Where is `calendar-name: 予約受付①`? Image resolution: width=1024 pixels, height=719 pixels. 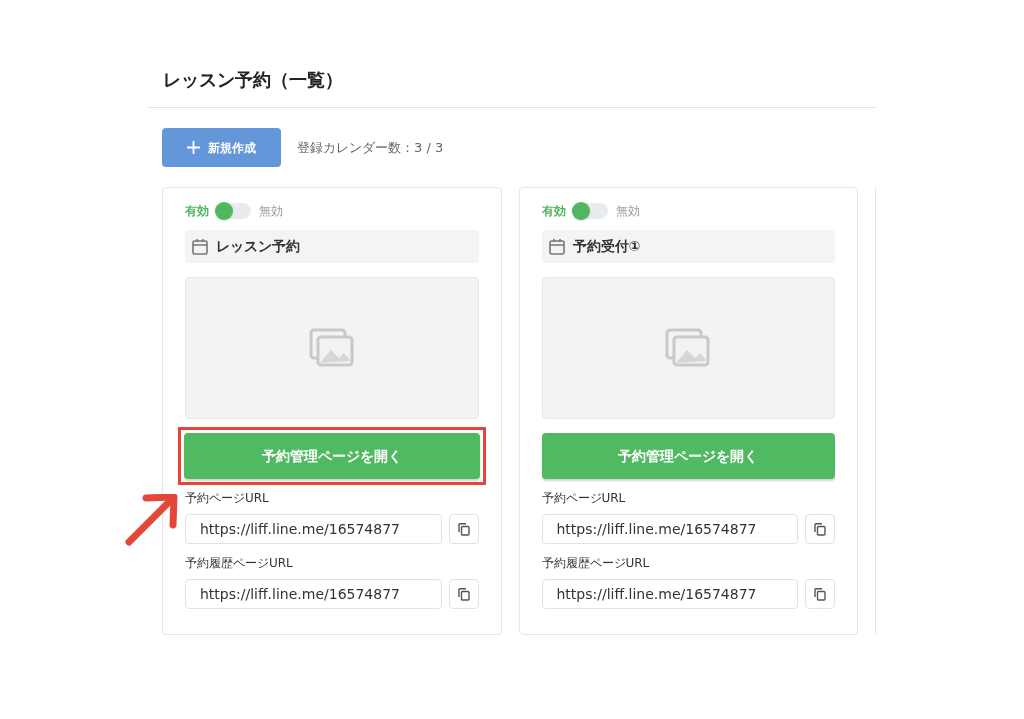
calendar-name: 予約受付① is located at coordinates (606, 246).